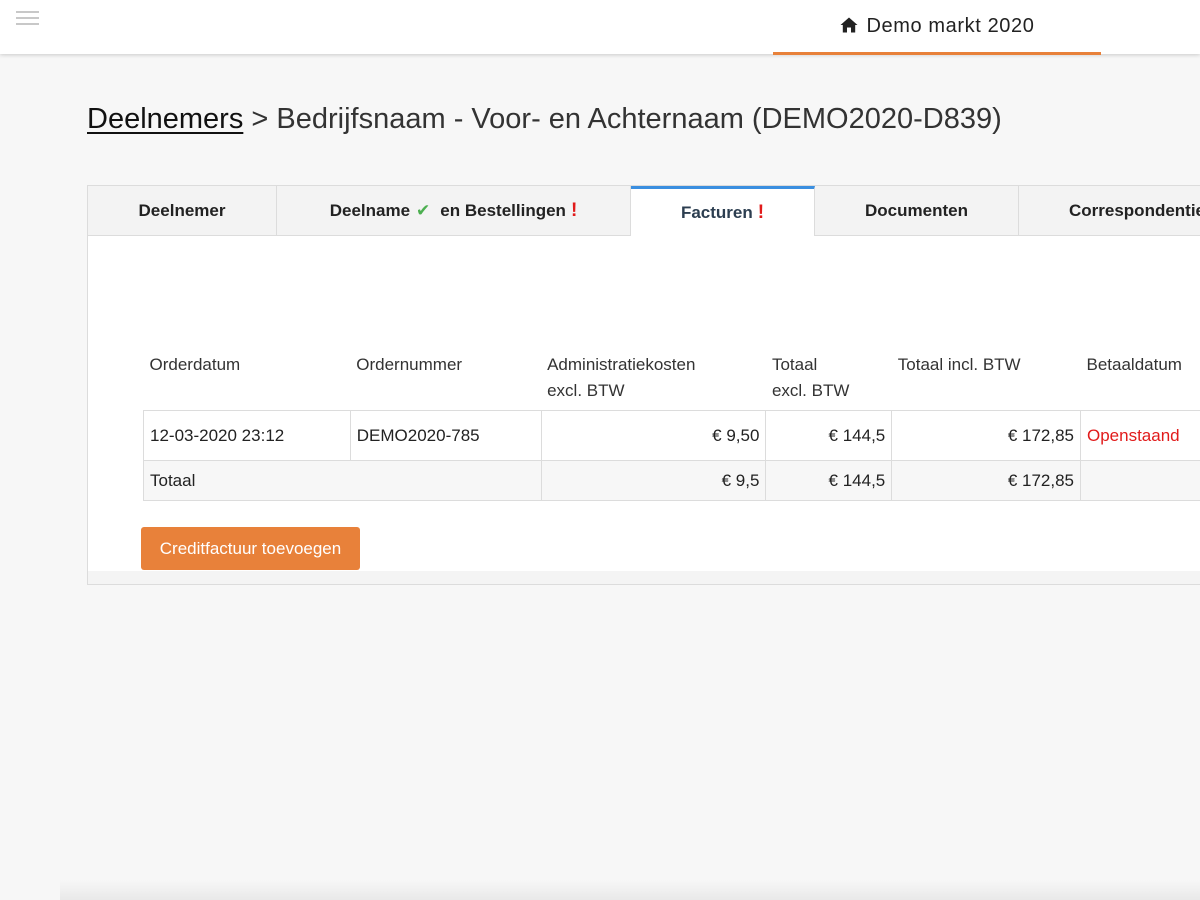 This screenshot has height=900, width=1200. I want to click on cell-administratiekosten: € 9,50, so click(653, 435).